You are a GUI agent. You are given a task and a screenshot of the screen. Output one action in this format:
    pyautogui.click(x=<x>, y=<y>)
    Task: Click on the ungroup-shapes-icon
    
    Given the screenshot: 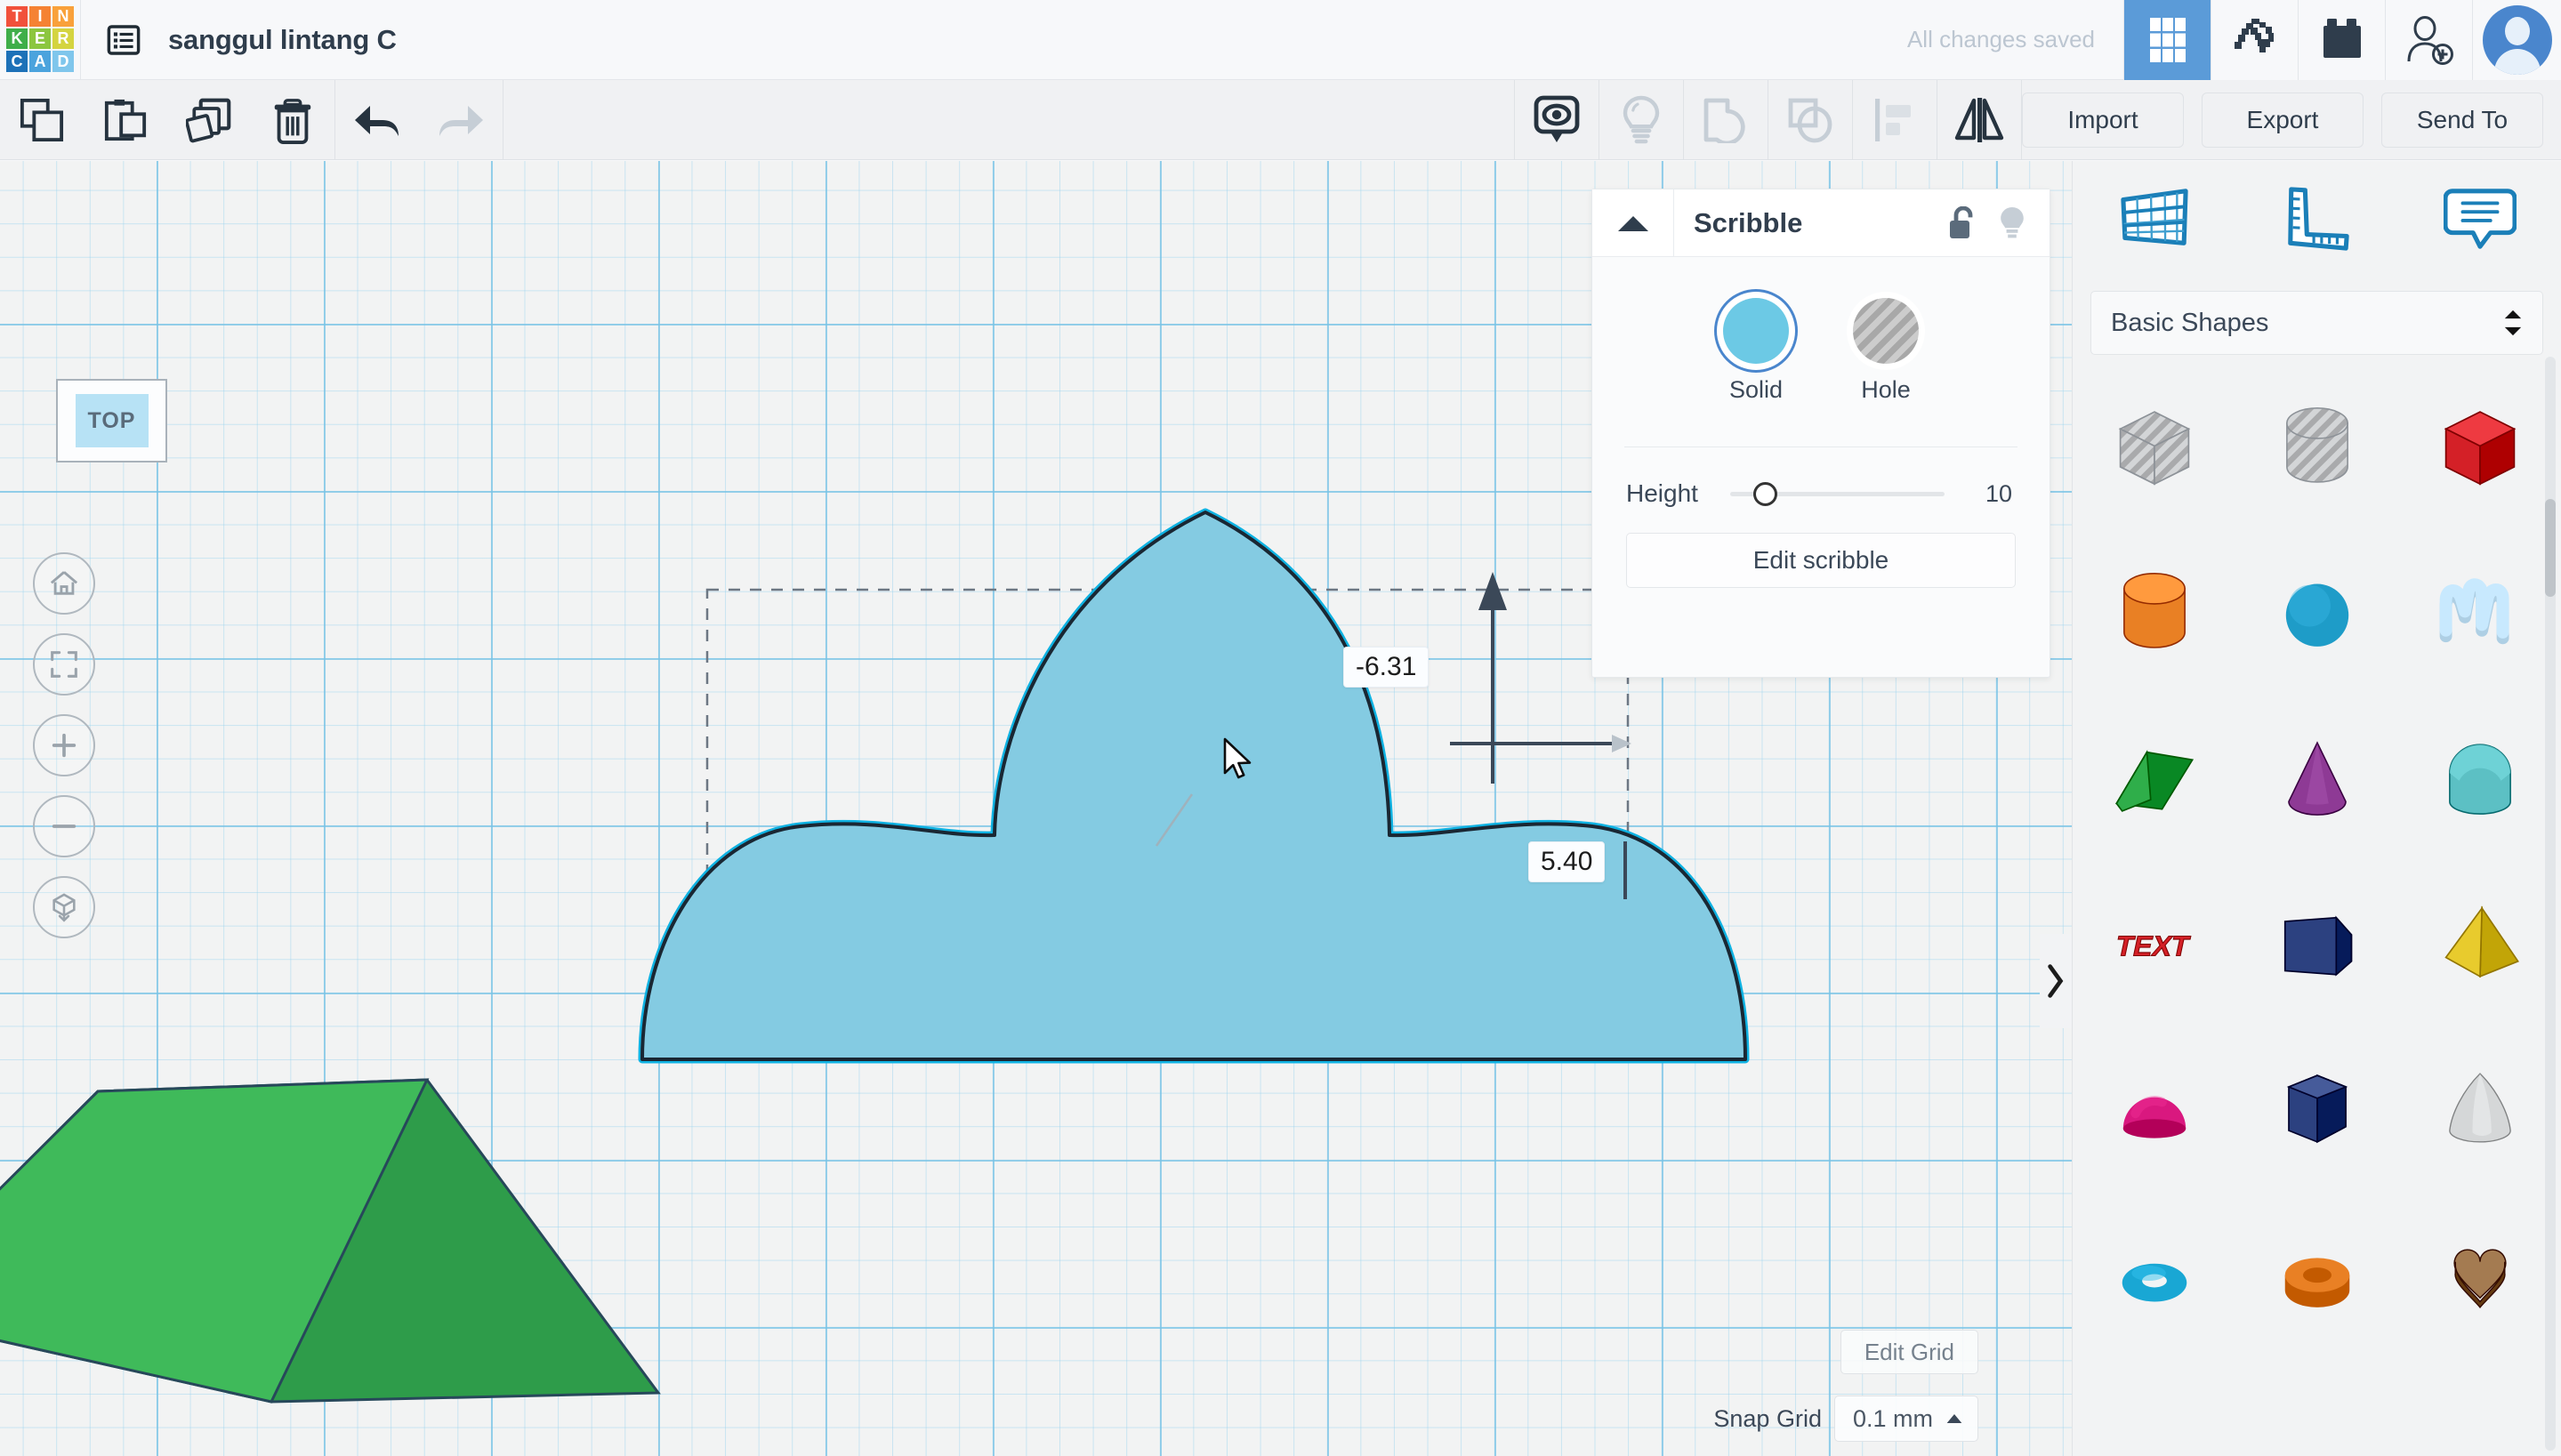 What is the action you would take?
    pyautogui.click(x=1810, y=120)
    